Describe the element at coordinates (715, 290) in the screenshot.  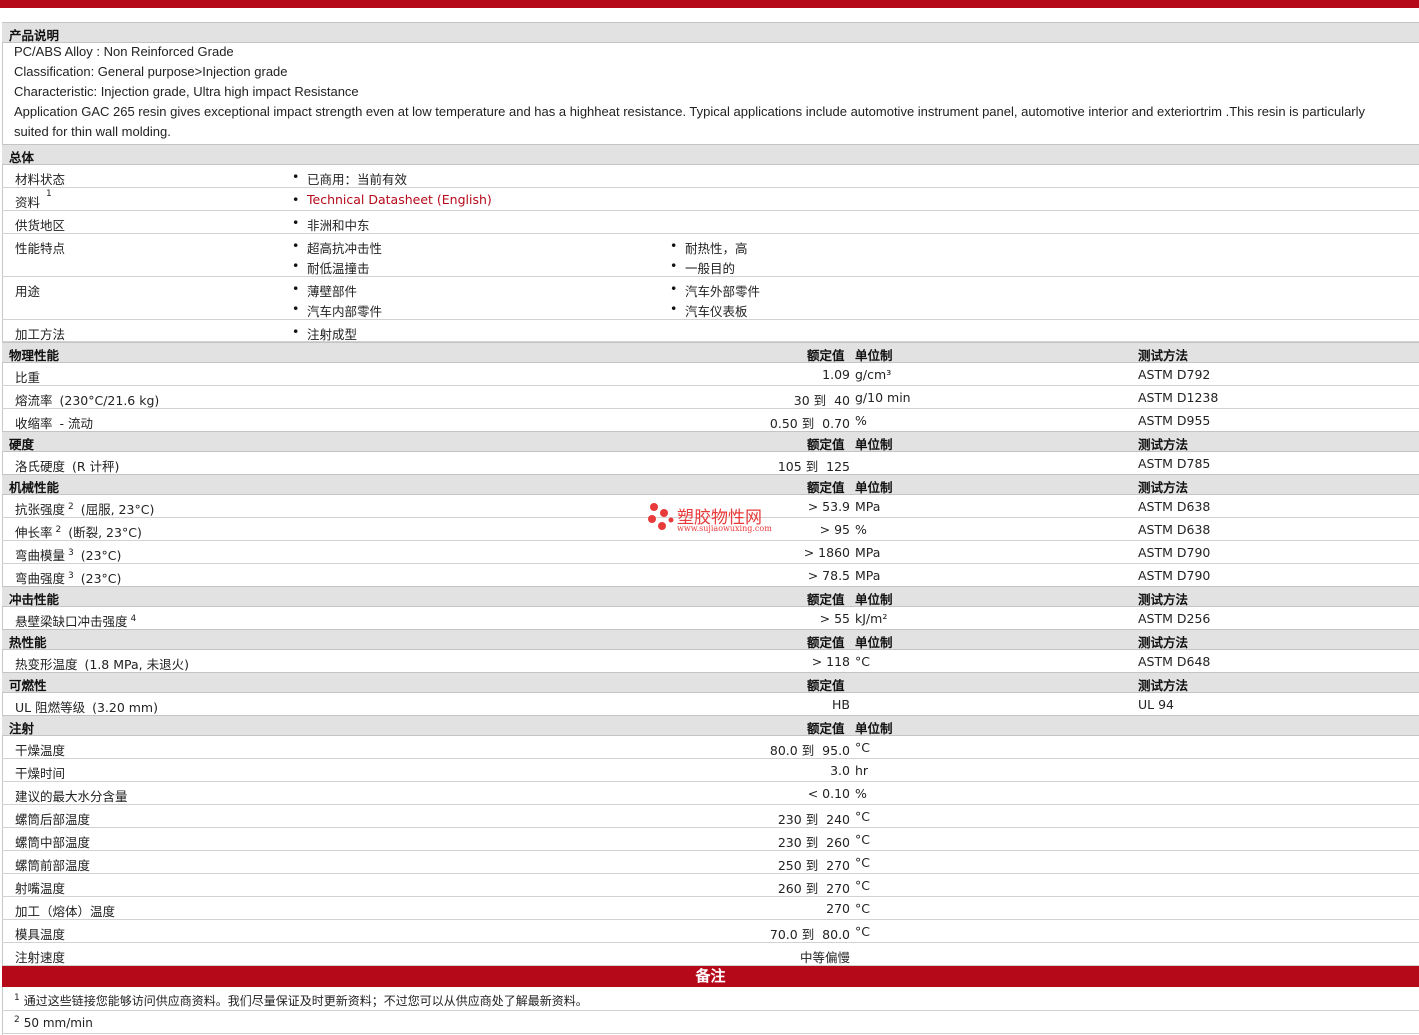
I see `general-item: 汽车外部零件` at that location.